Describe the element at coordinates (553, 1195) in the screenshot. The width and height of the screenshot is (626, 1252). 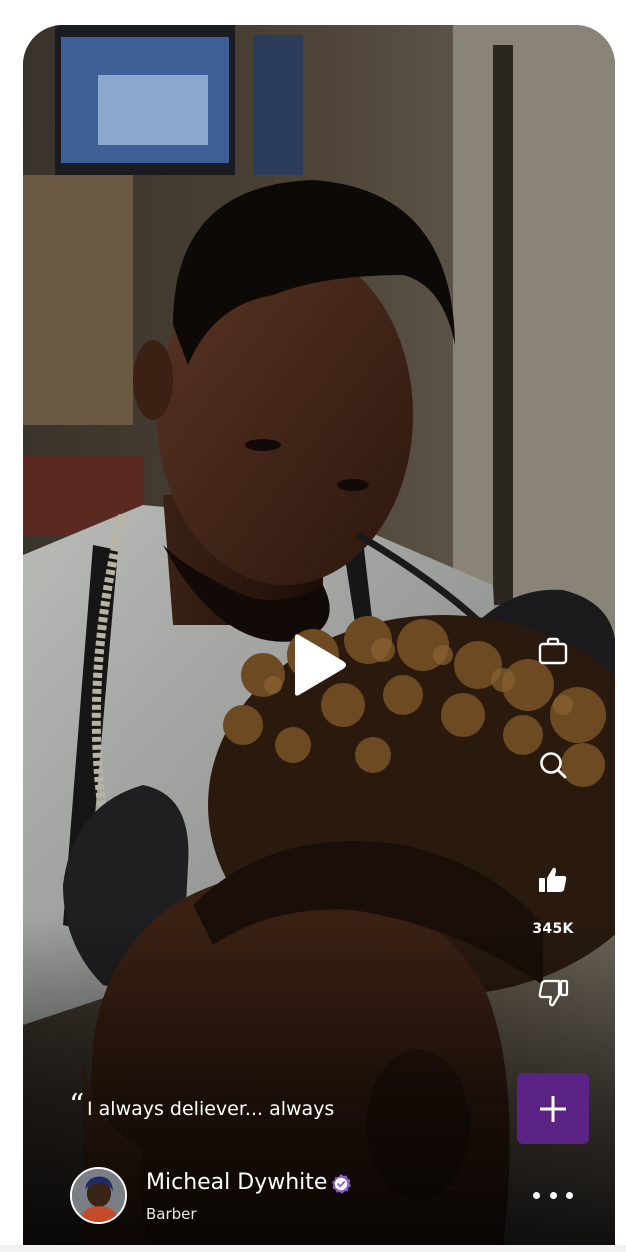
I see `more-options-button` at that location.